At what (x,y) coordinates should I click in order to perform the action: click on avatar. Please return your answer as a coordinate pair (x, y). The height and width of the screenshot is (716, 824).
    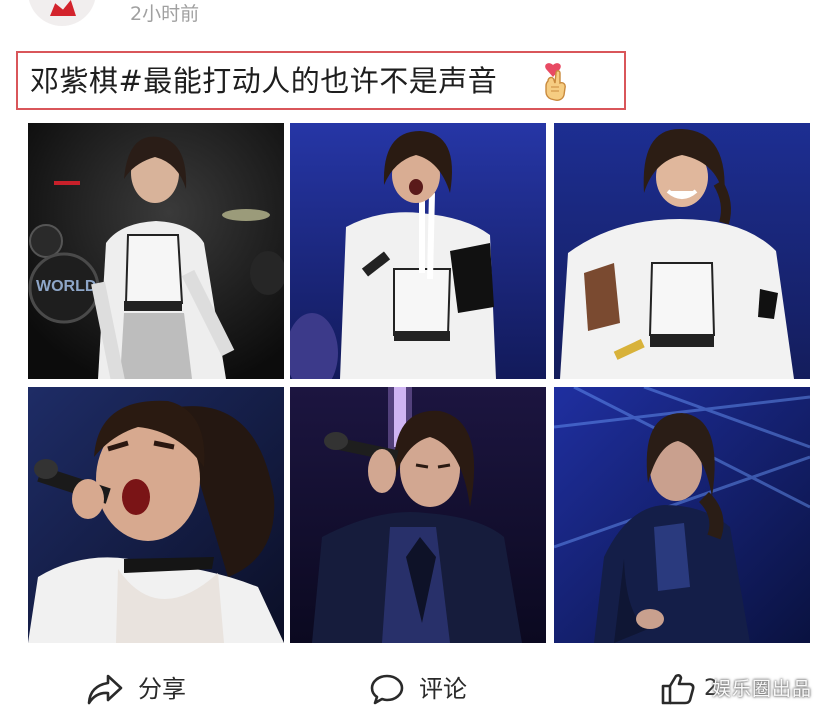
    Looking at the image, I should click on (62, 13).